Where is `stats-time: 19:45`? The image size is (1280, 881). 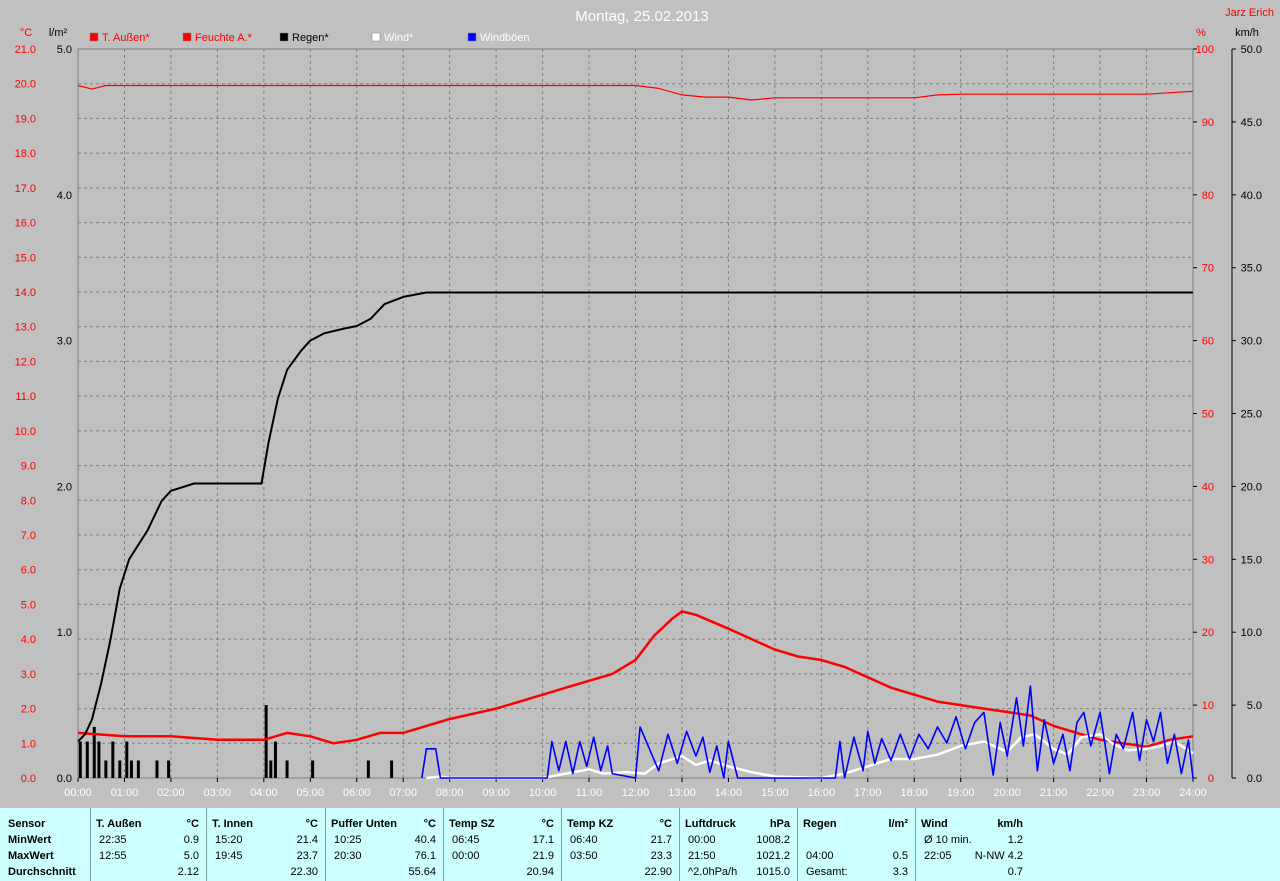 stats-time: 19:45 is located at coordinates (229, 856).